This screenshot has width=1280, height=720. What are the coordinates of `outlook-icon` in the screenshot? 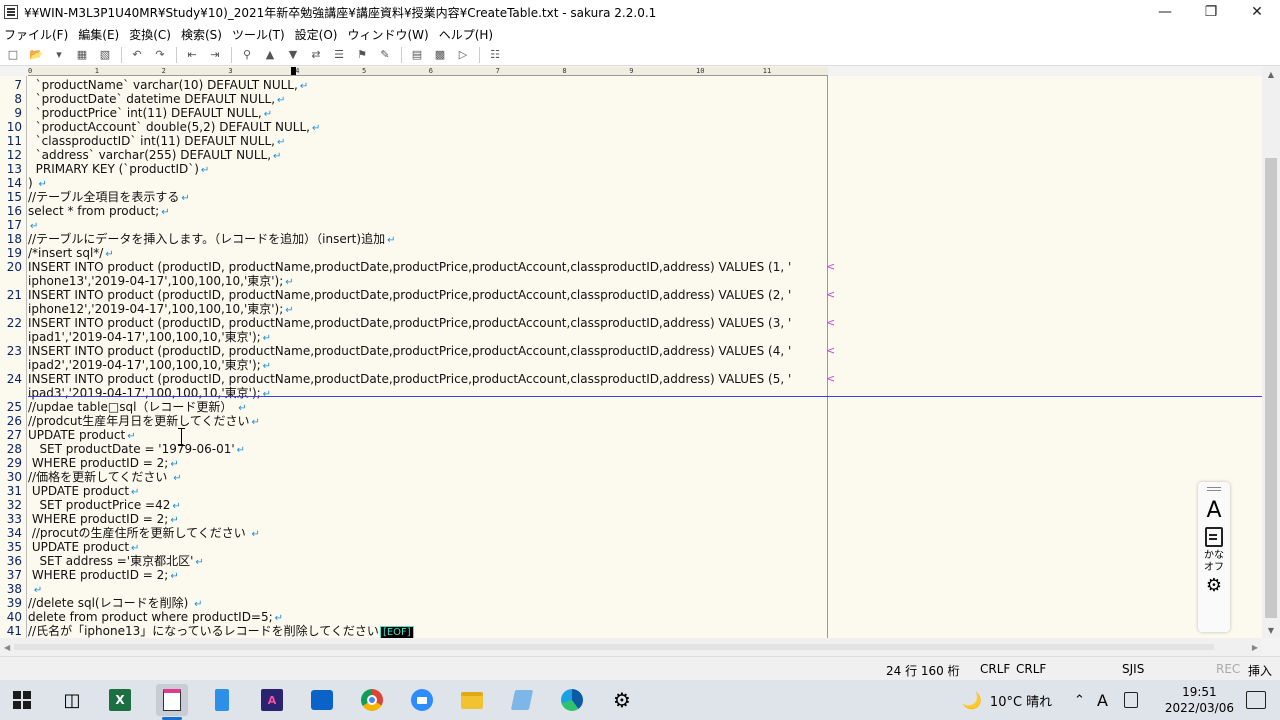 It's located at (322, 700).